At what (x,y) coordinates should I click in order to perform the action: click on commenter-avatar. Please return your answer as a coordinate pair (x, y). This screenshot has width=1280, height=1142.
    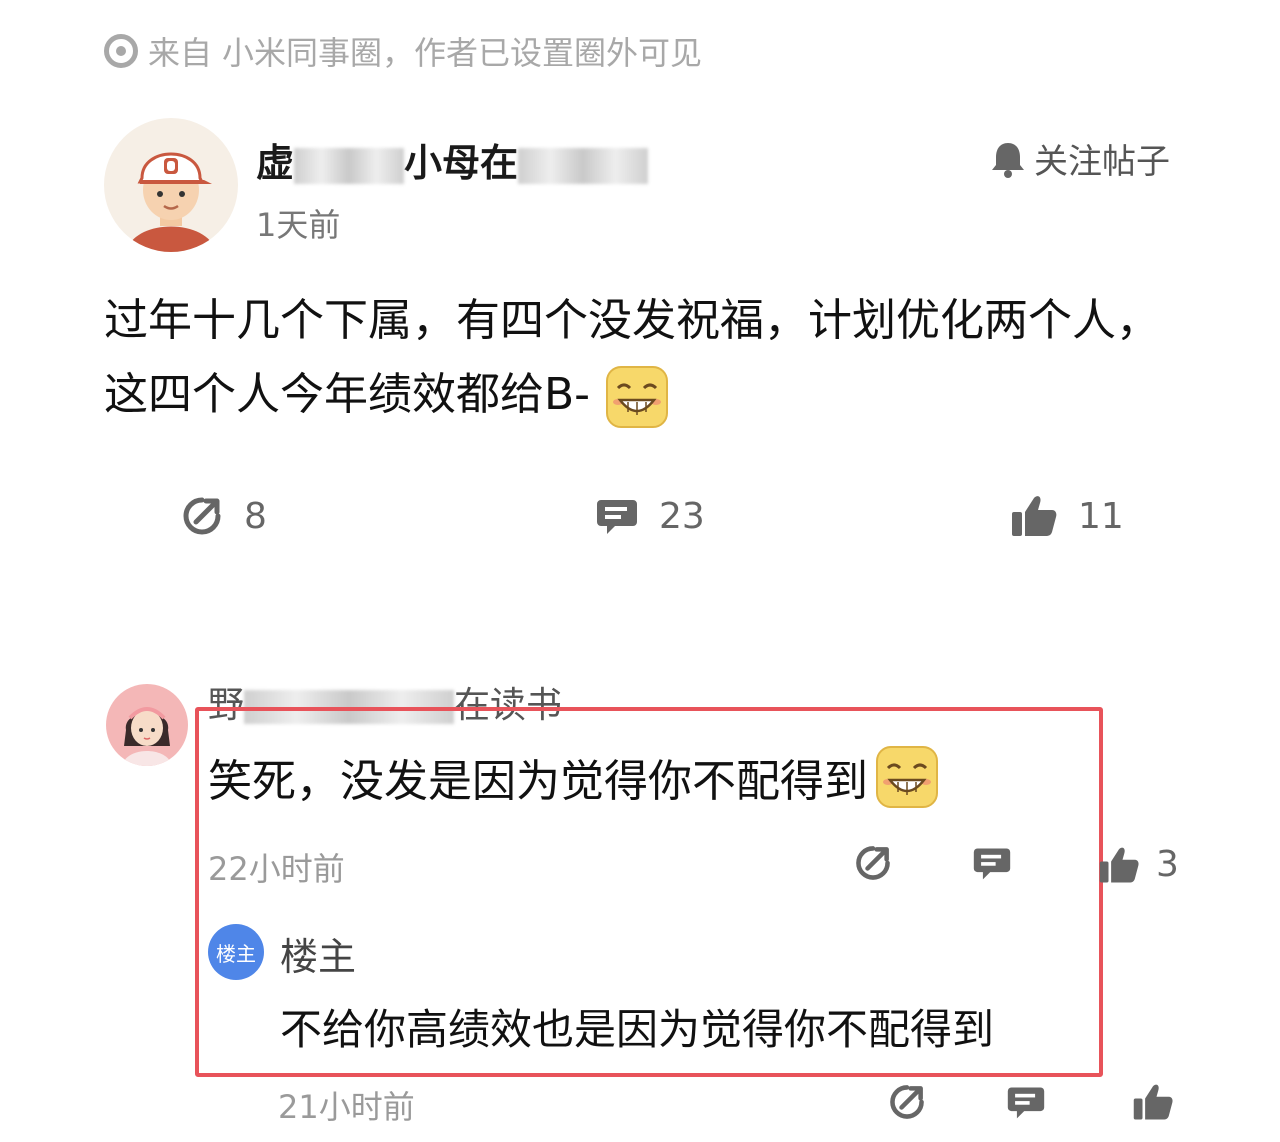
    Looking at the image, I should click on (147, 725).